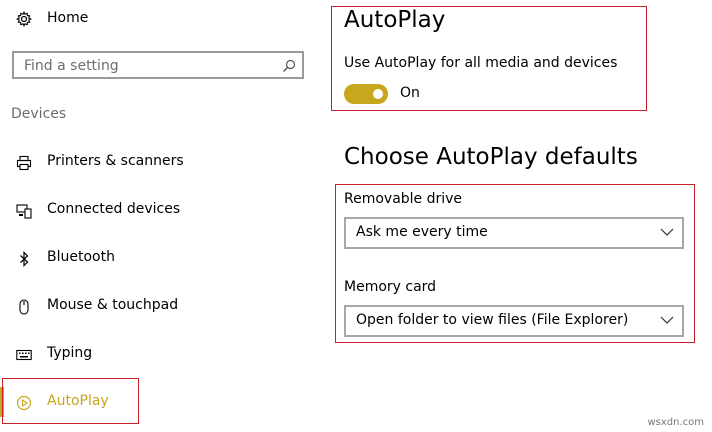  I want to click on sidebar-item-label: Typing, so click(70, 353).